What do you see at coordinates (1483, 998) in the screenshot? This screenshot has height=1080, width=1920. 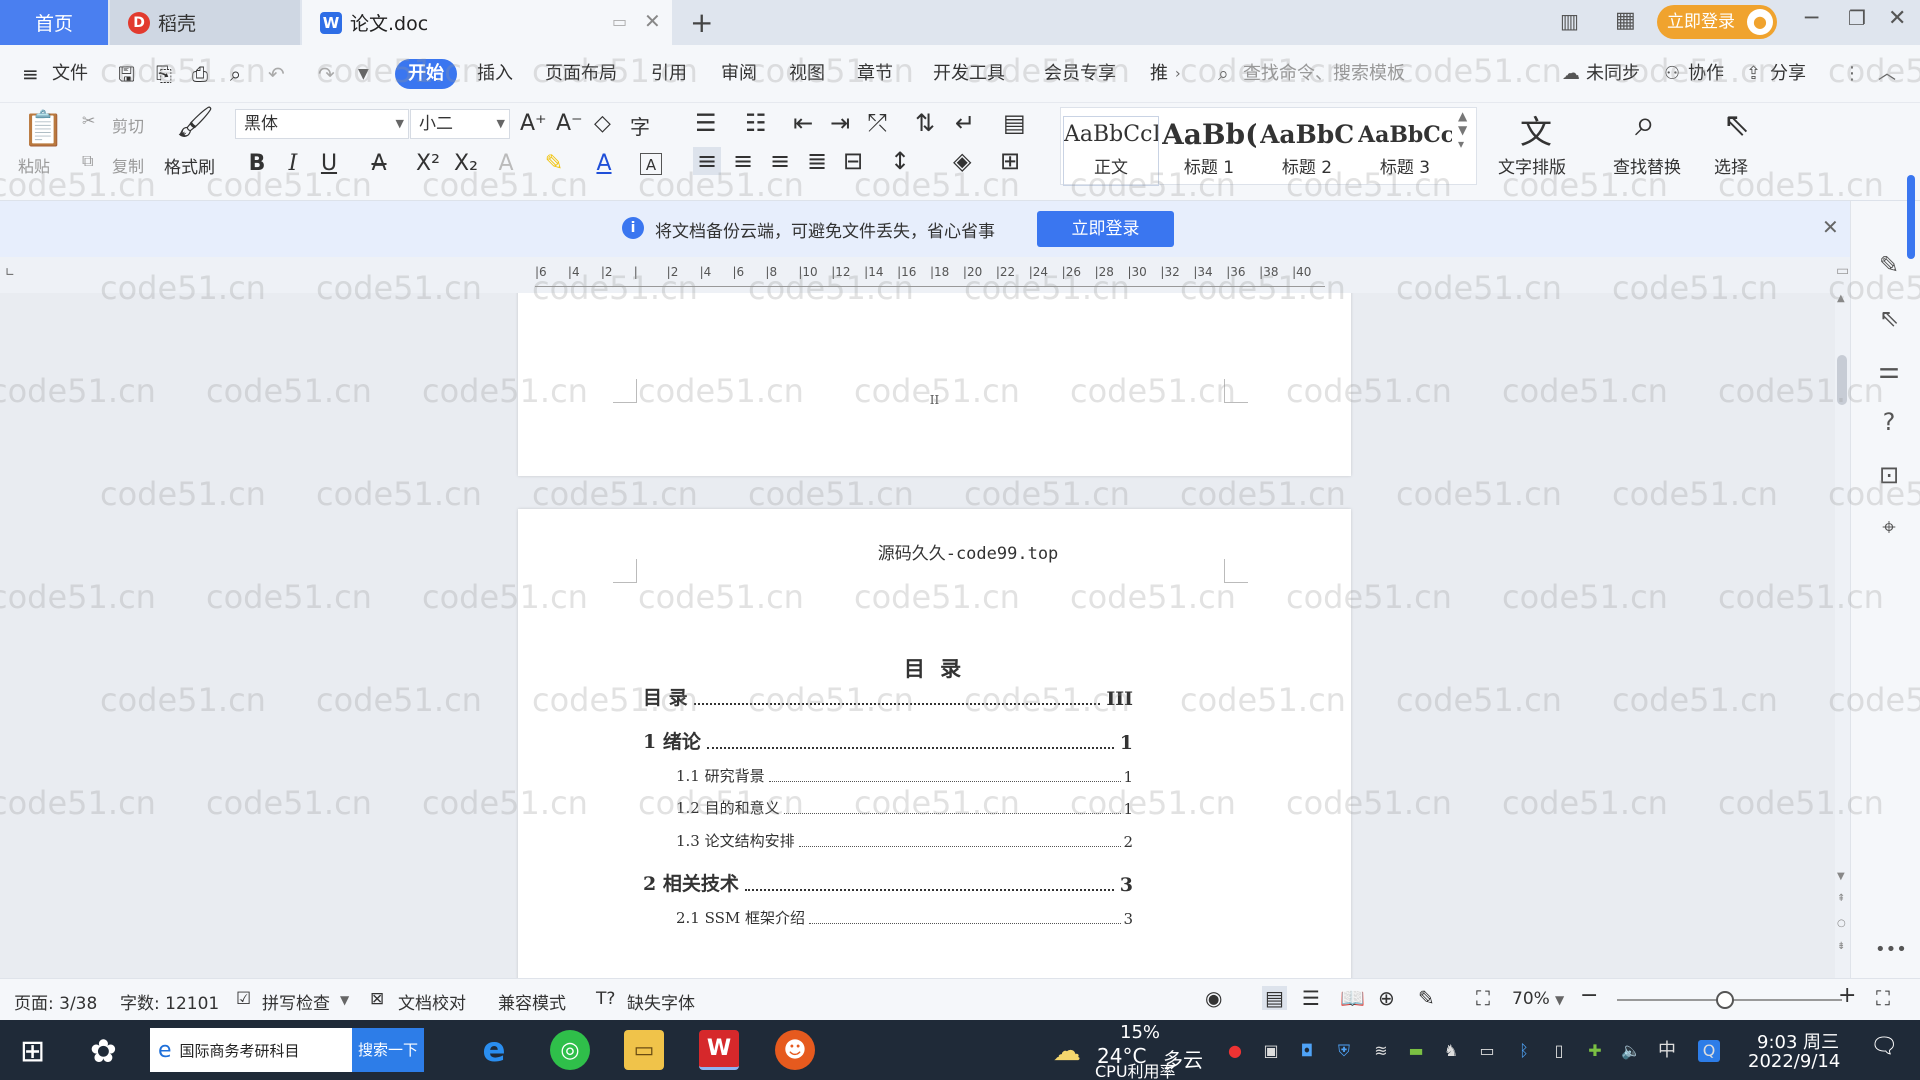 I see `fit-page-icon: ⛶` at bounding box center [1483, 998].